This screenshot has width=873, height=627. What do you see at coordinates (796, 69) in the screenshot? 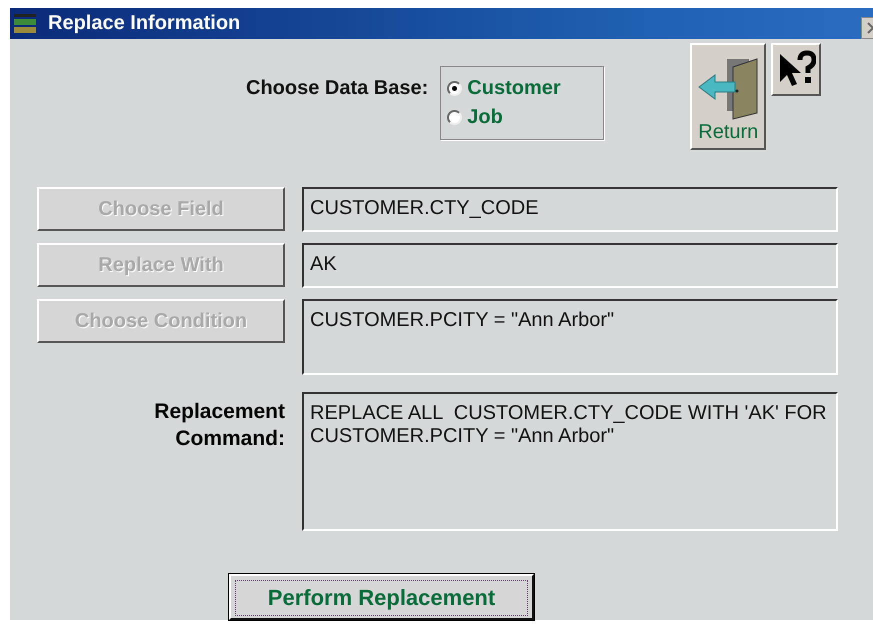
I see `help-button` at bounding box center [796, 69].